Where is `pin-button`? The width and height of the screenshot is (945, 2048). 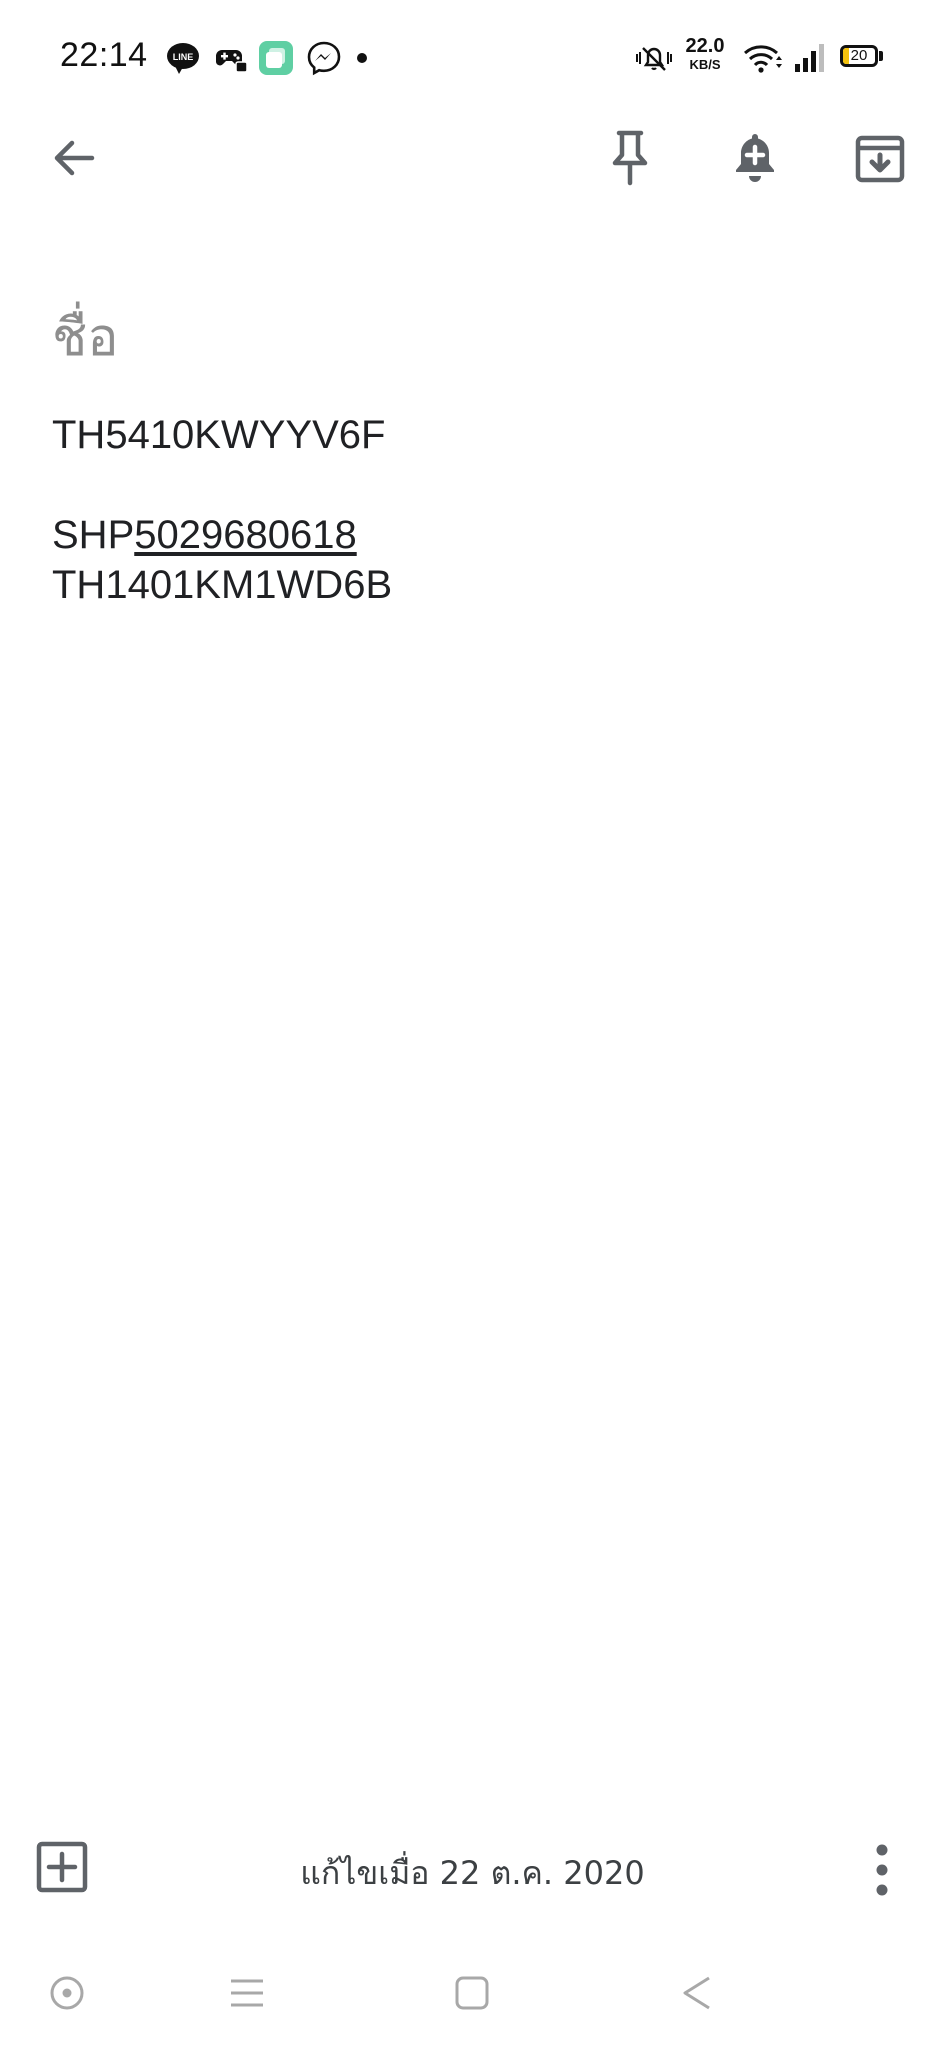
pin-button is located at coordinates (630, 158).